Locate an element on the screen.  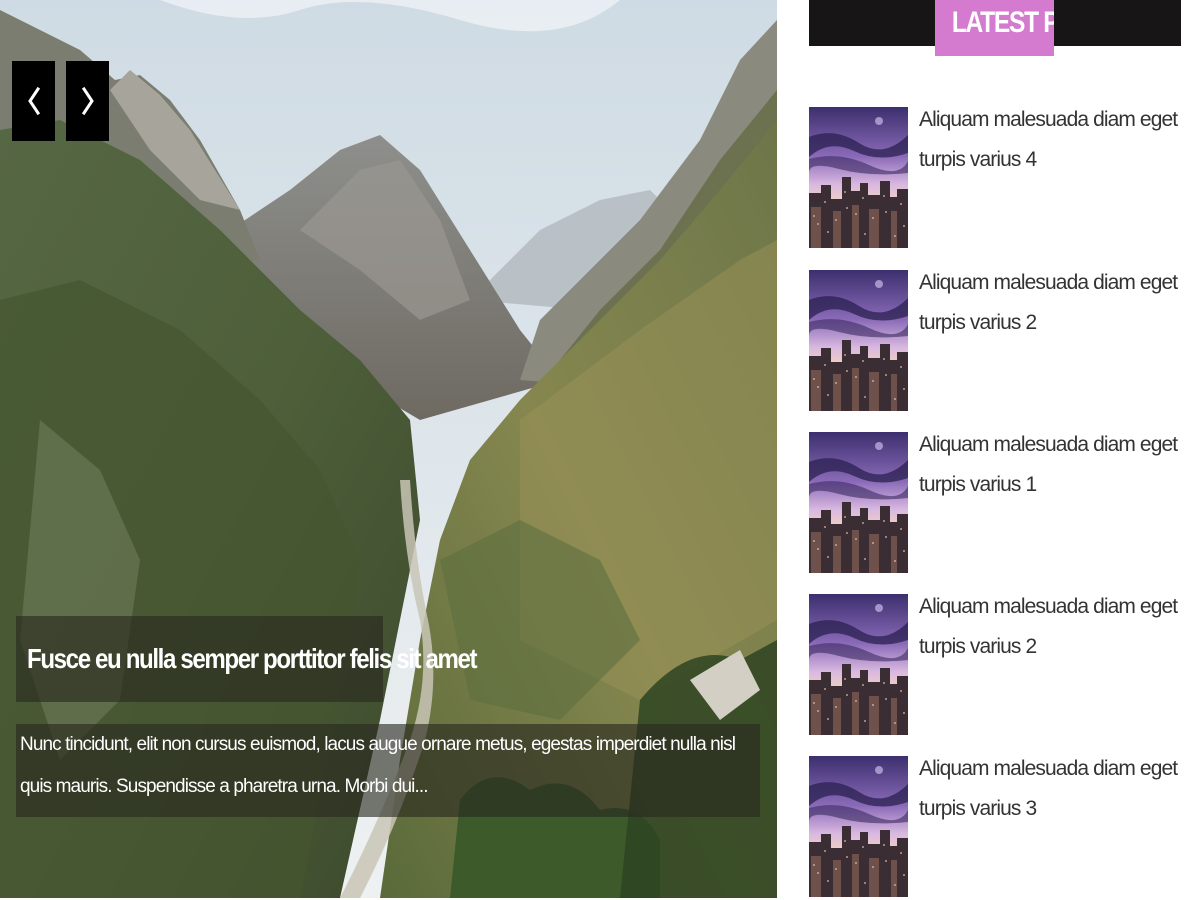
widget-title-text: LATEST POST is located at coordinates (1002, 22).